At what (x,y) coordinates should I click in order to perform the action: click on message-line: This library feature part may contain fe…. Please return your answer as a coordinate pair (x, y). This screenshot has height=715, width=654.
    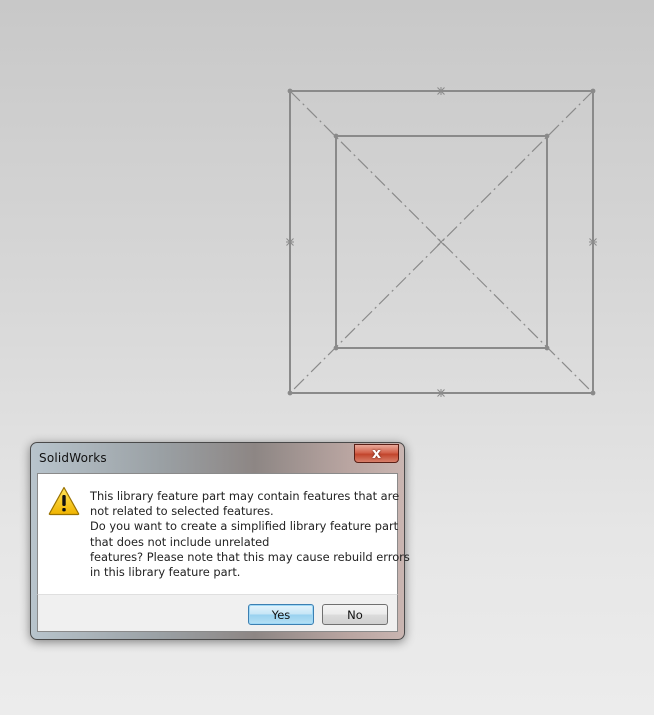
    Looking at the image, I should click on (245, 496).